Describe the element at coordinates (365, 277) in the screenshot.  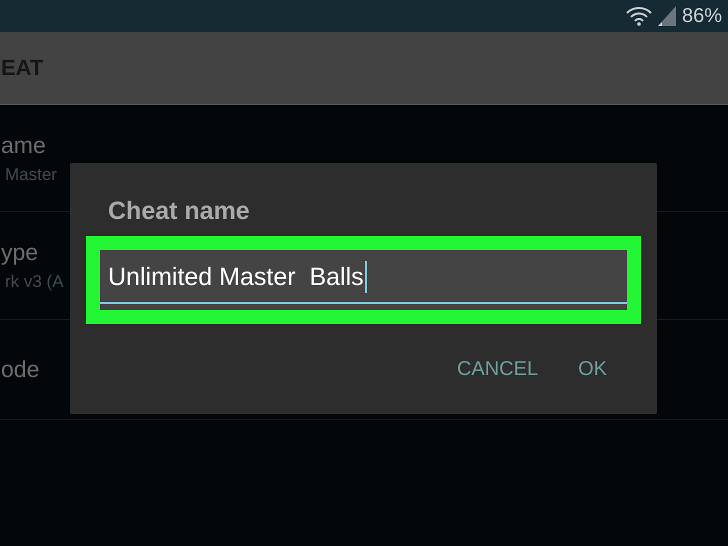
I see `text-cursor` at that location.